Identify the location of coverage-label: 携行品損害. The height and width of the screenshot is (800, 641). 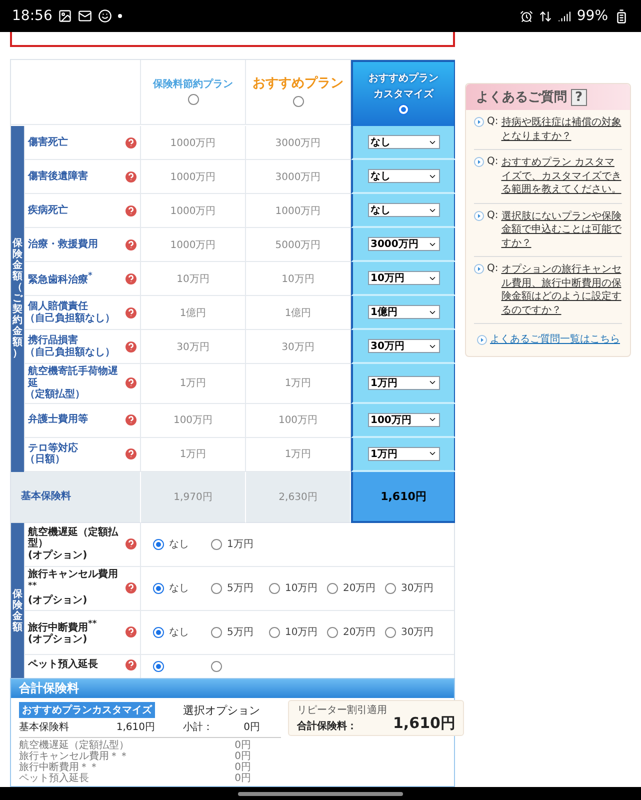
(53, 340).